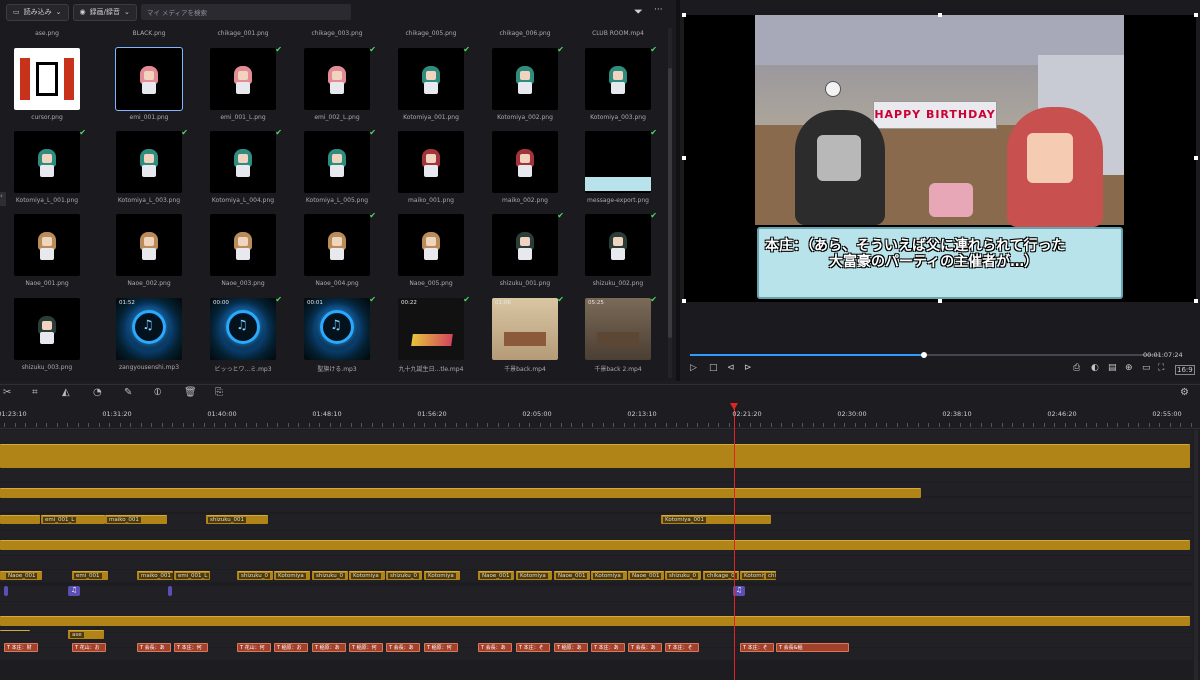  Describe the element at coordinates (1146, 368) in the screenshot. I see `safe-area-icon: ▭` at that location.